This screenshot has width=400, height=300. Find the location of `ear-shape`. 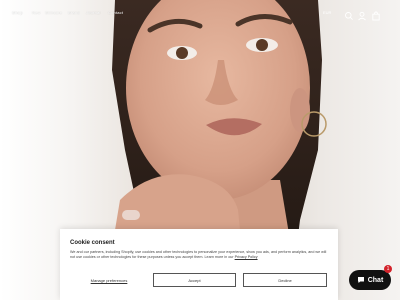

ear-shape is located at coordinates (300, 110).